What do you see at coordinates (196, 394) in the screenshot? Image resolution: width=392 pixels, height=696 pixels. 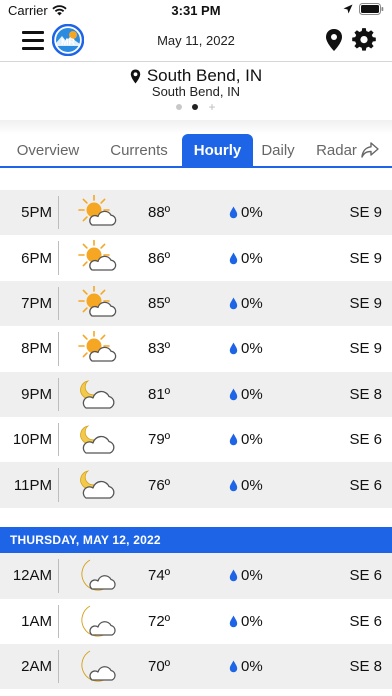 I see `hour-row: 9PM 81º 0% SE 8` at bounding box center [196, 394].